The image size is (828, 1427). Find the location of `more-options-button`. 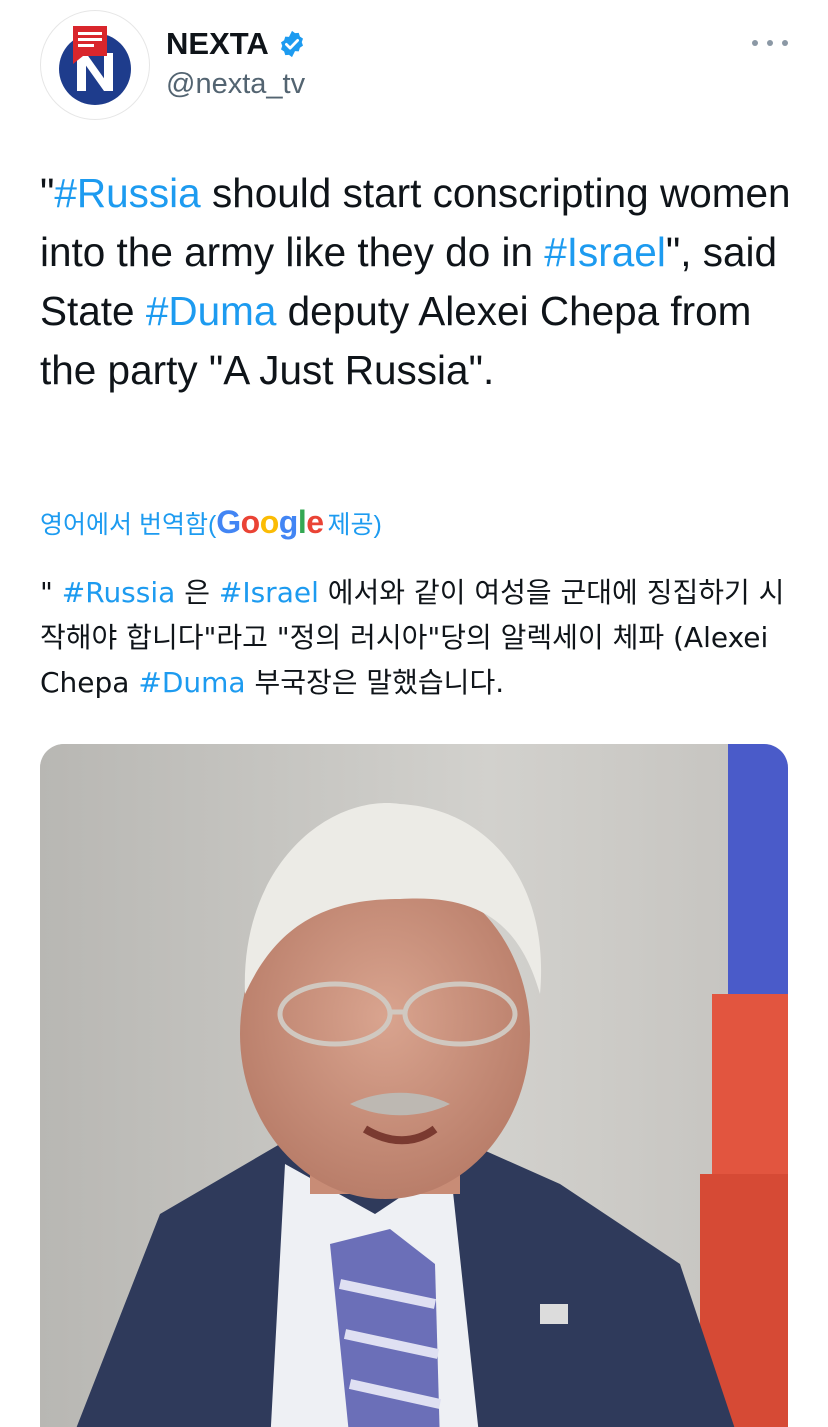

more-options-button is located at coordinates (770, 43).